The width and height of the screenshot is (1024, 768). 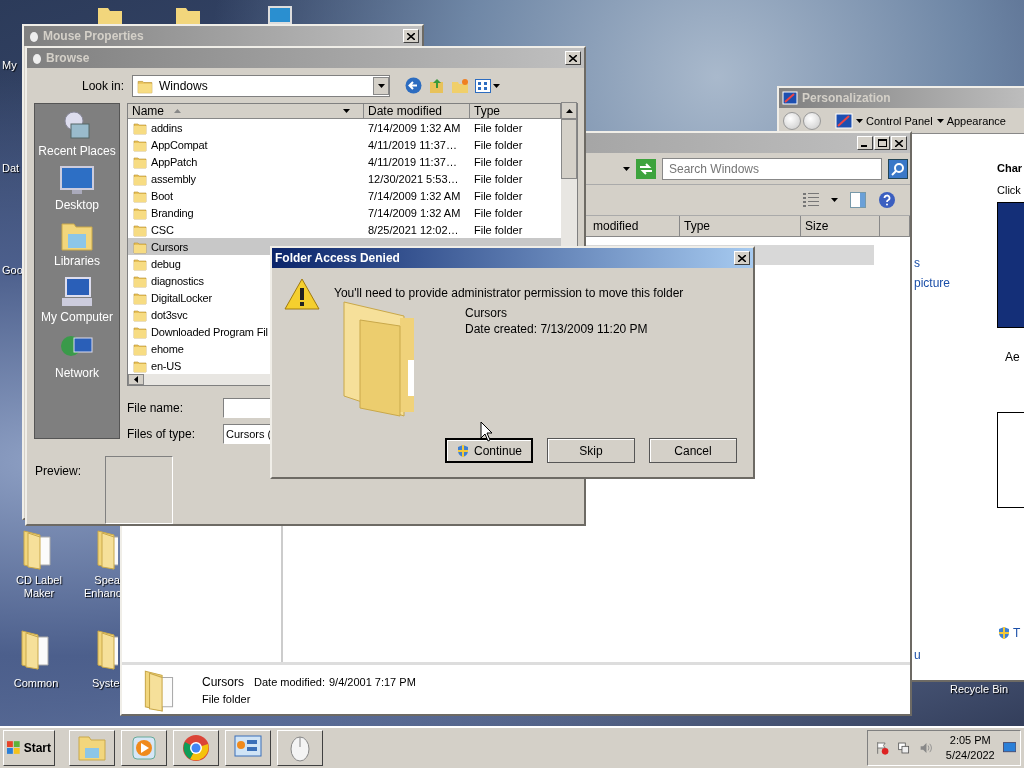 What do you see at coordinates (509, 294) in the screenshot?
I see `dialog-message: You'll need to provide administrator permission to move this folder` at bounding box center [509, 294].